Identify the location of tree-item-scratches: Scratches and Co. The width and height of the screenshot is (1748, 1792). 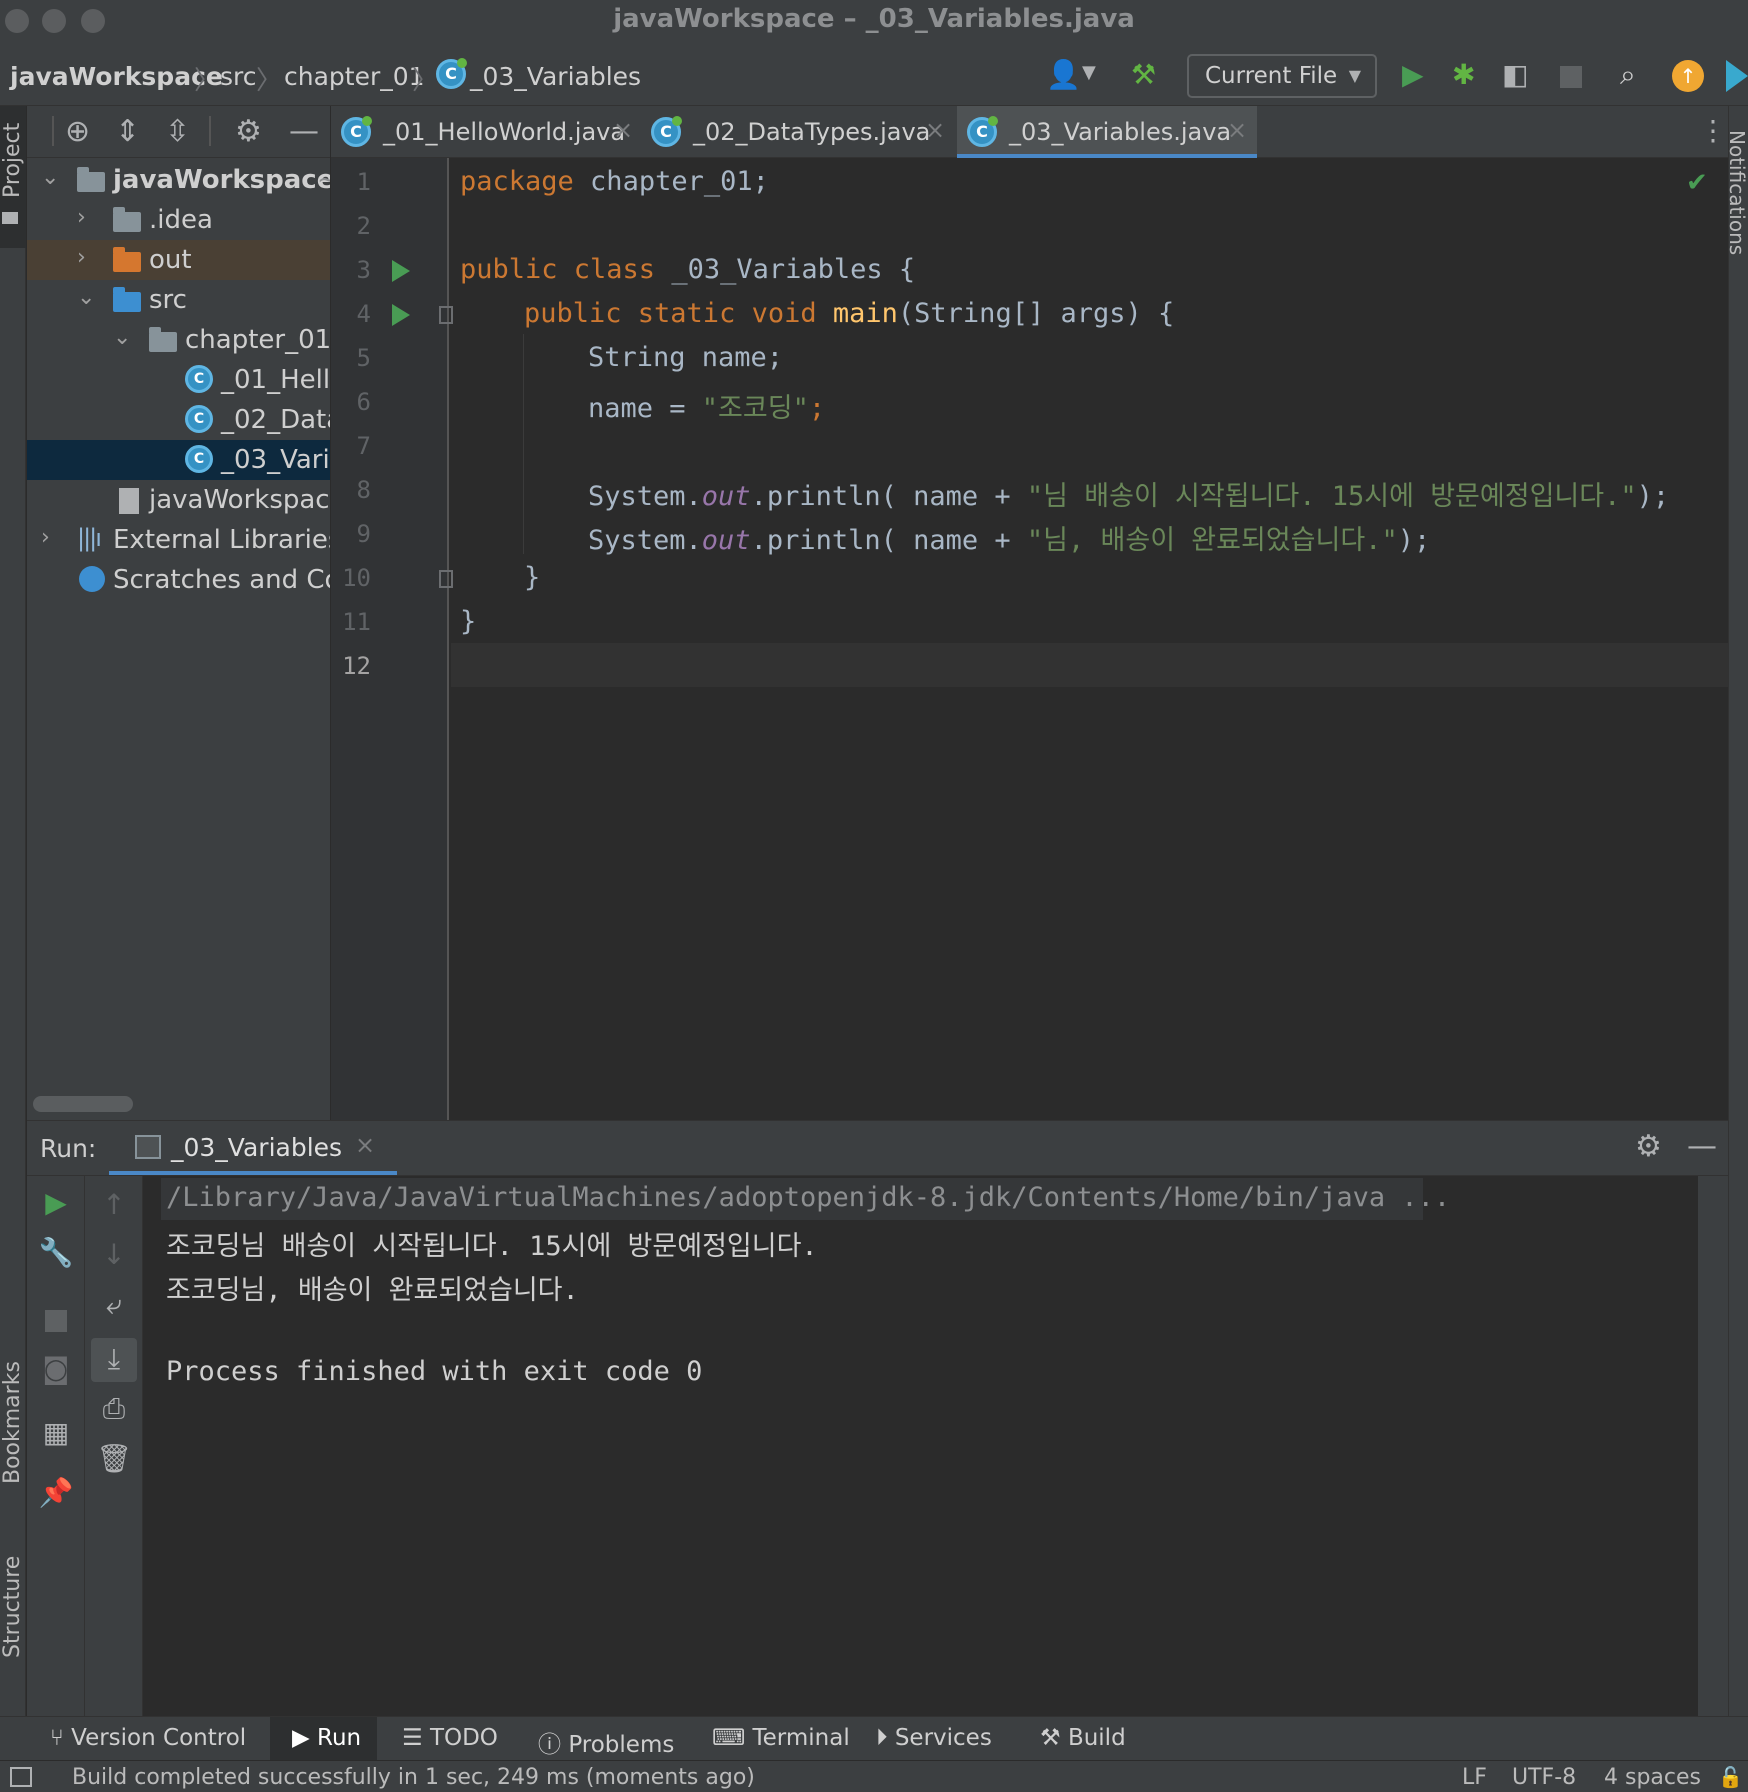
(178, 580).